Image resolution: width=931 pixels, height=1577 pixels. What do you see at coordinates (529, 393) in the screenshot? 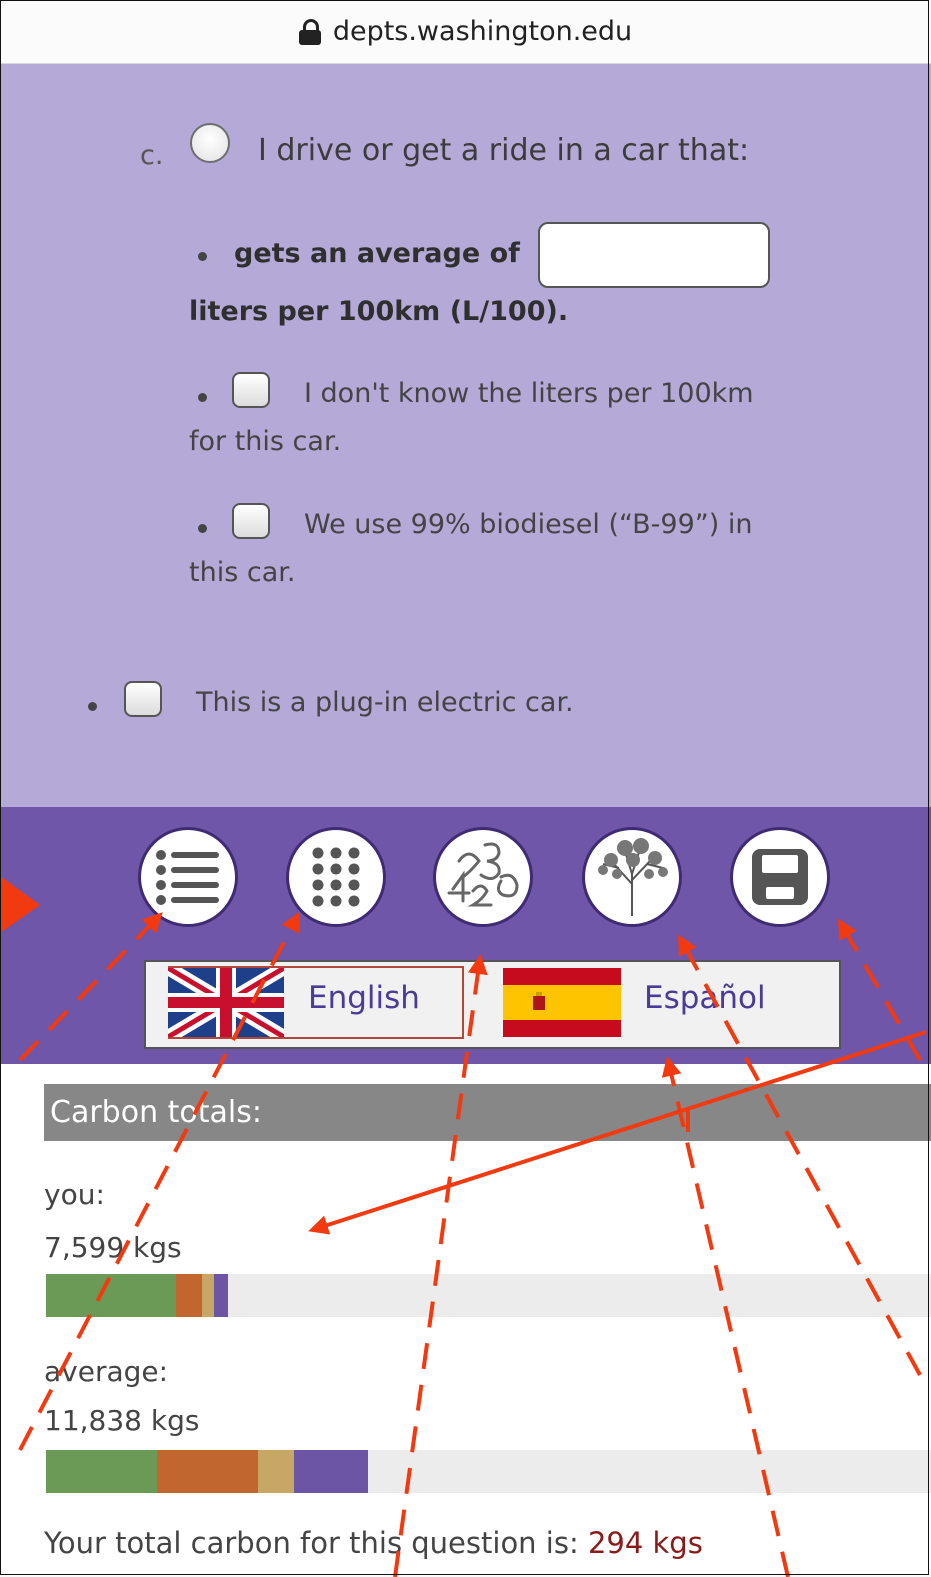
I see `dont-know-label: I don't know the liters per 100km` at bounding box center [529, 393].